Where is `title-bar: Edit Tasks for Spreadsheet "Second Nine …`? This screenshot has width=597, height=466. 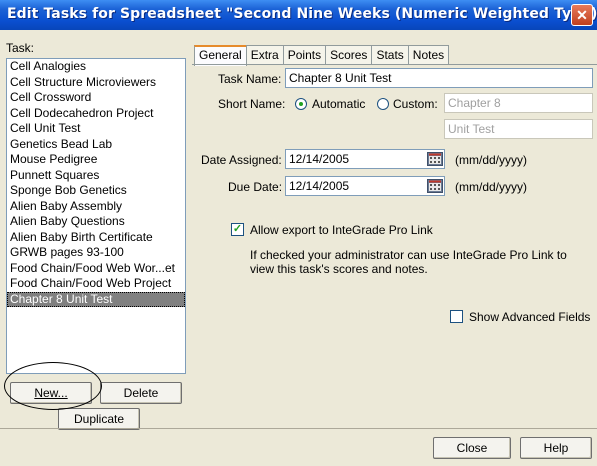 title-bar: Edit Tasks for Spreadsheet "Second Nine … is located at coordinates (298, 15).